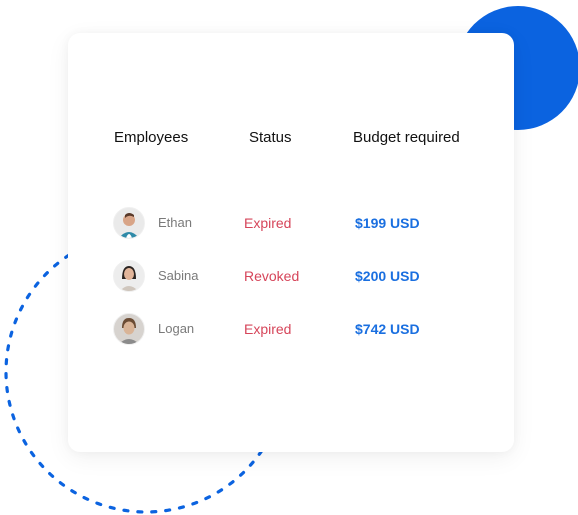  I want to click on table-row: Logan Expired $742 USD, so click(291, 329).